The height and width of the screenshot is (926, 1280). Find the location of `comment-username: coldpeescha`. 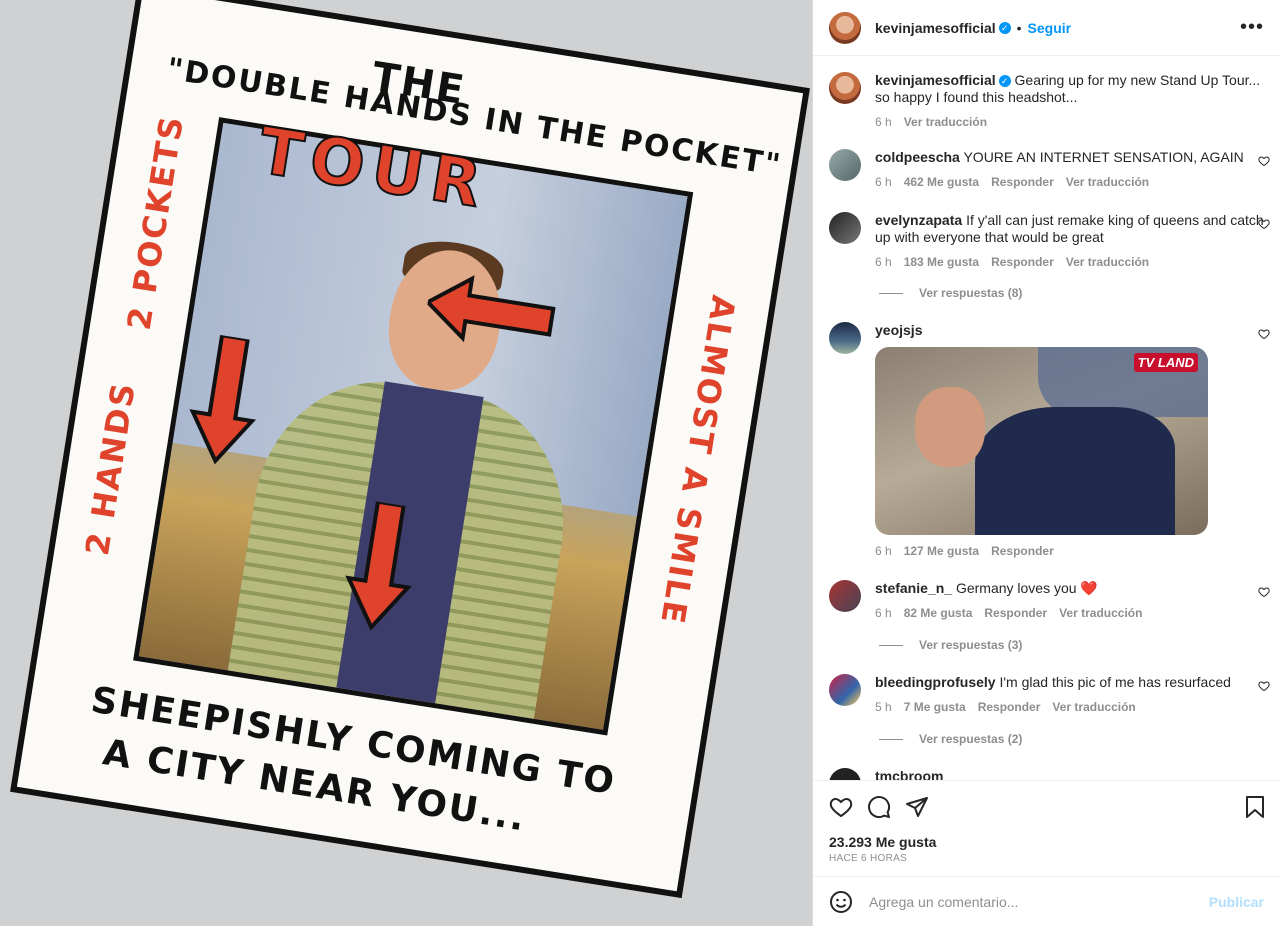

comment-username: coldpeescha is located at coordinates (917, 157).